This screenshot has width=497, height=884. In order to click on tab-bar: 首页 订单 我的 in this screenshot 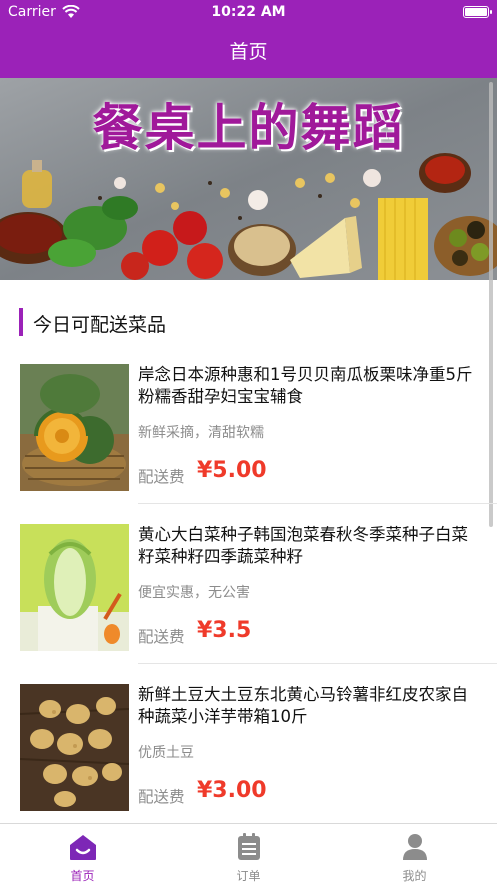, I will do `click(248, 853)`.